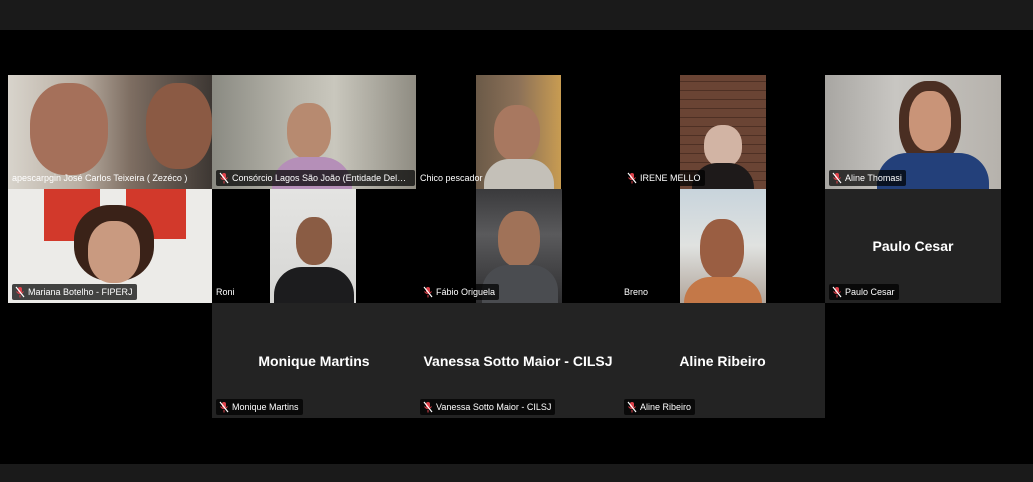 This screenshot has height=482, width=1033. I want to click on participant-name-label: Roni, so click(225, 292).